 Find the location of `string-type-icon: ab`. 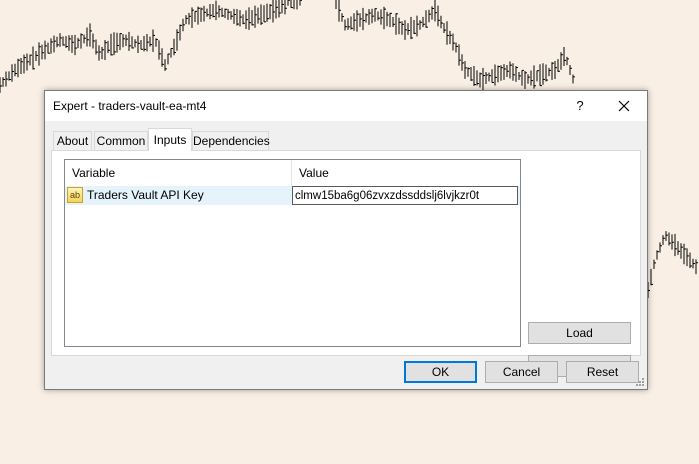

string-type-icon: ab is located at coordinates (75, 195).